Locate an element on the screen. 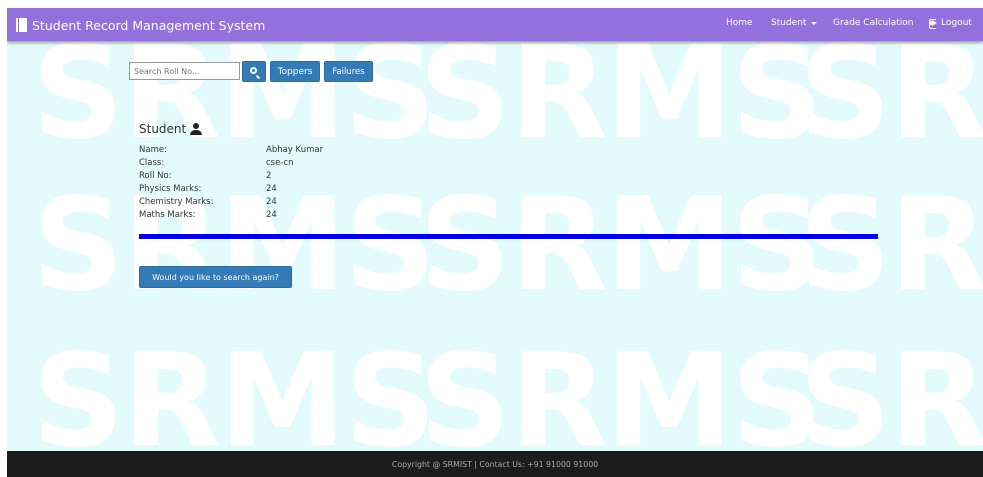 The height and width of the screenshot is (477, 983). divider-bar is located at coordinates (508, 236).